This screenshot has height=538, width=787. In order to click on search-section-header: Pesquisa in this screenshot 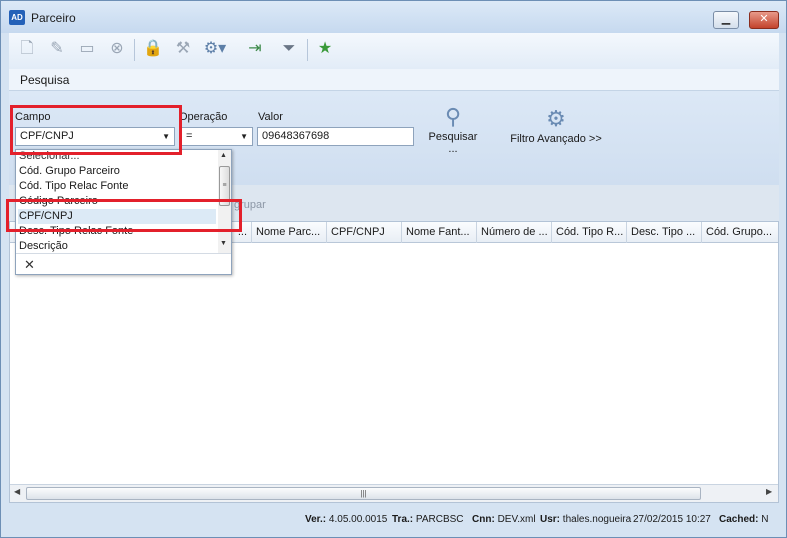, I will do `click(394, 80)`.